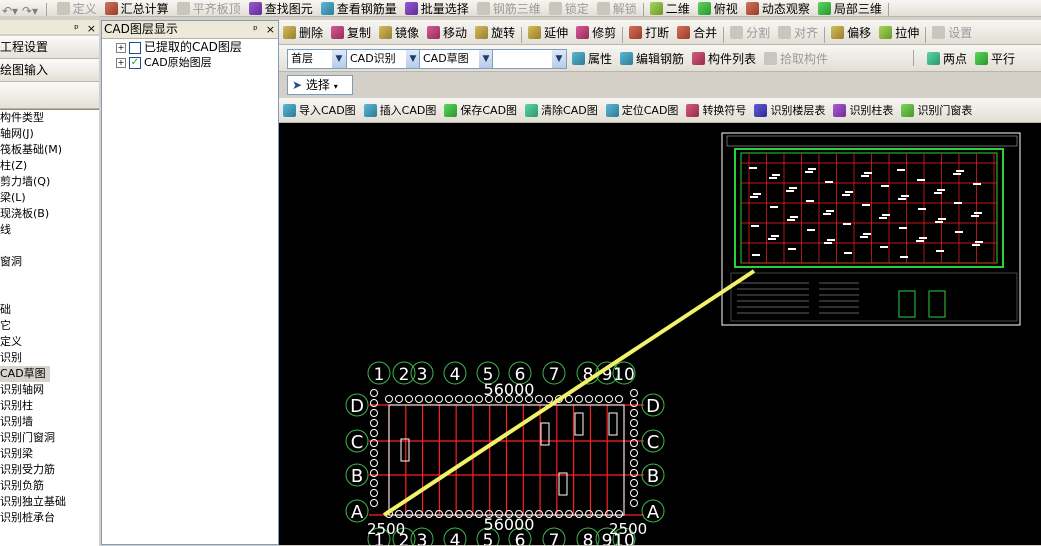 The image size is (1041, 546). What do you see at coordinates (697, 32) in the screenshot?
I see `edit-toolbar-button-8: 合并` at bounding box center [697, 32].